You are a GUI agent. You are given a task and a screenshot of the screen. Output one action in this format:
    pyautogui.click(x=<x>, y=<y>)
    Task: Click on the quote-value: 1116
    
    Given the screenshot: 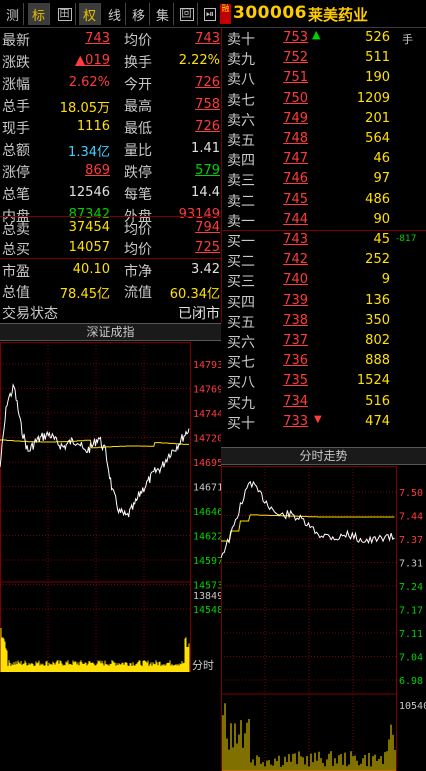 What is the action you would take?
    pyautogui.click(x=93, y=126)
    